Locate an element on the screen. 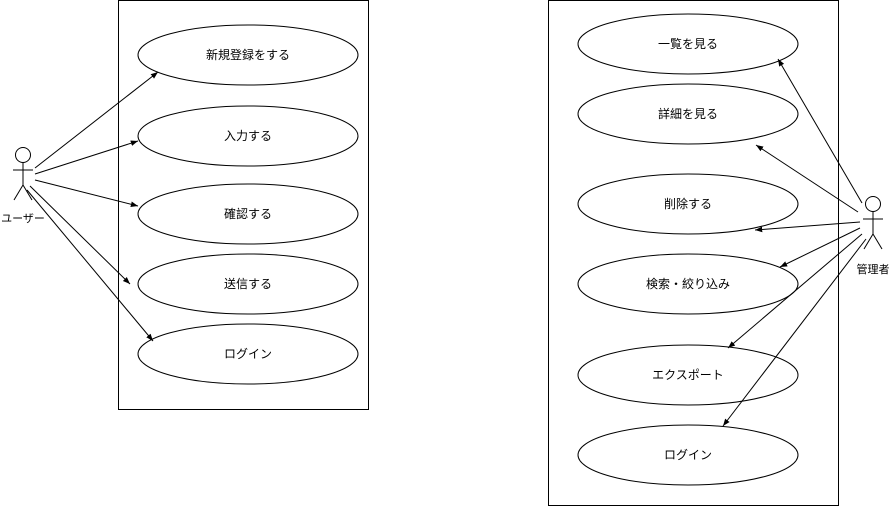 The height and width of the screenshot is (507, 892). admin-usecase-detail: 詳細を見る is located at coordinates (688, 114).